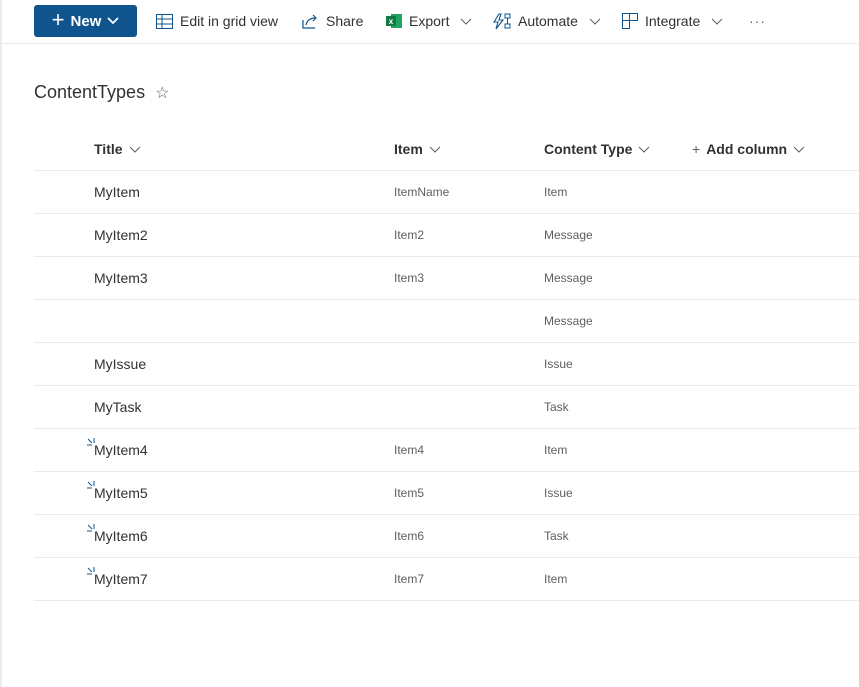 The image size is (859, 687). What do you see at coordinates (121, 493) in the screenshot?
I see `cell-title: MyItem5` at bounding box center [121, 493].